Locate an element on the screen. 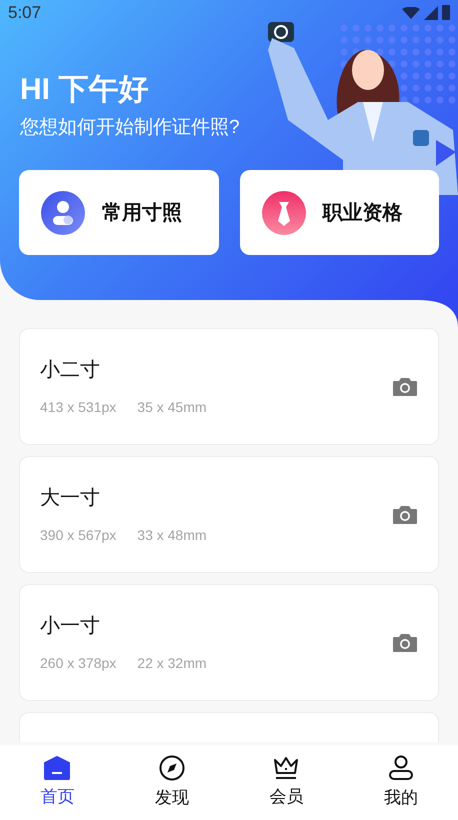 This screenshot has width=458, height=820. pixel-size: 260 x 378px is located at coordinates (78, 663).